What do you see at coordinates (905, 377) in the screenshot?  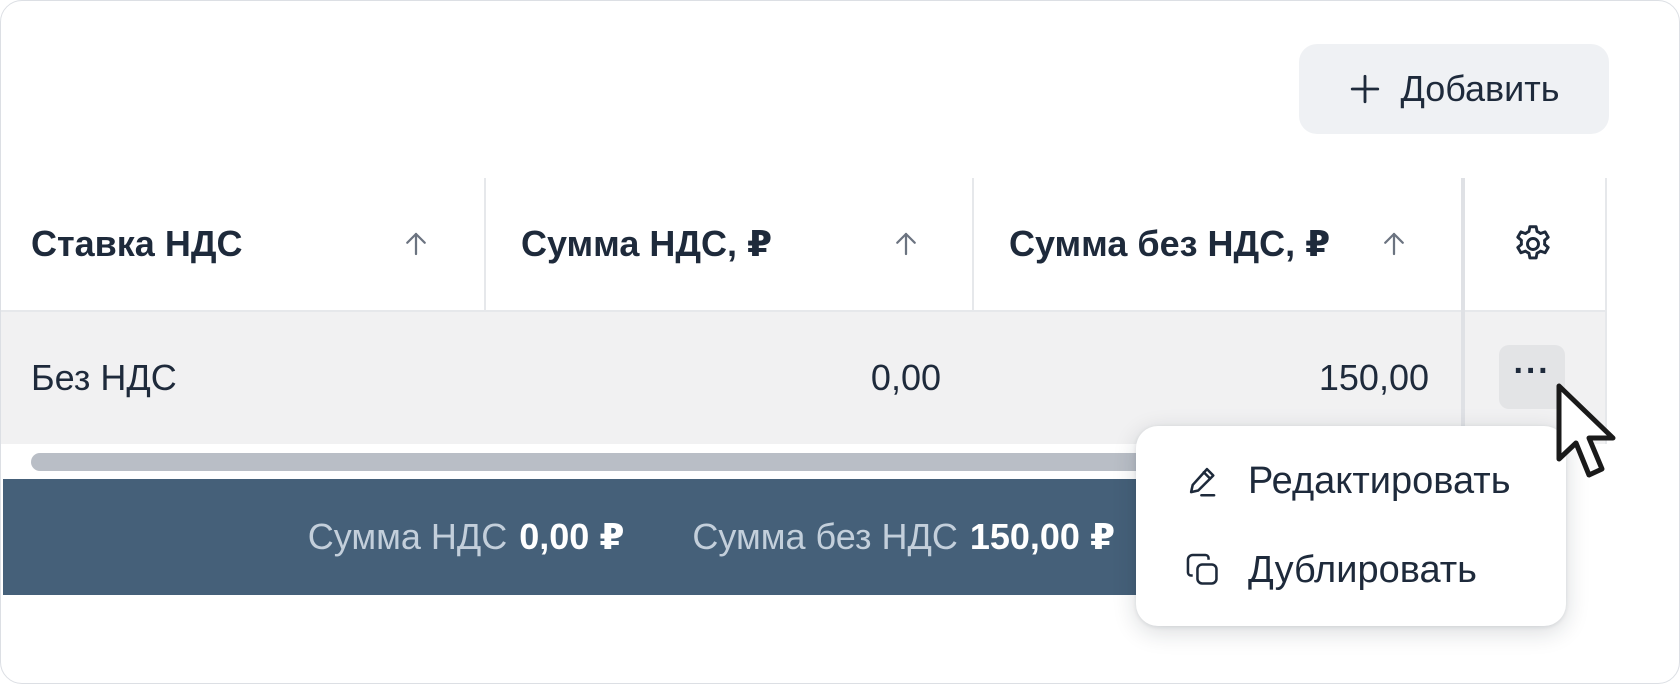 I see `cell-vat-sum: 0,00` at bounding box center [905, 377].